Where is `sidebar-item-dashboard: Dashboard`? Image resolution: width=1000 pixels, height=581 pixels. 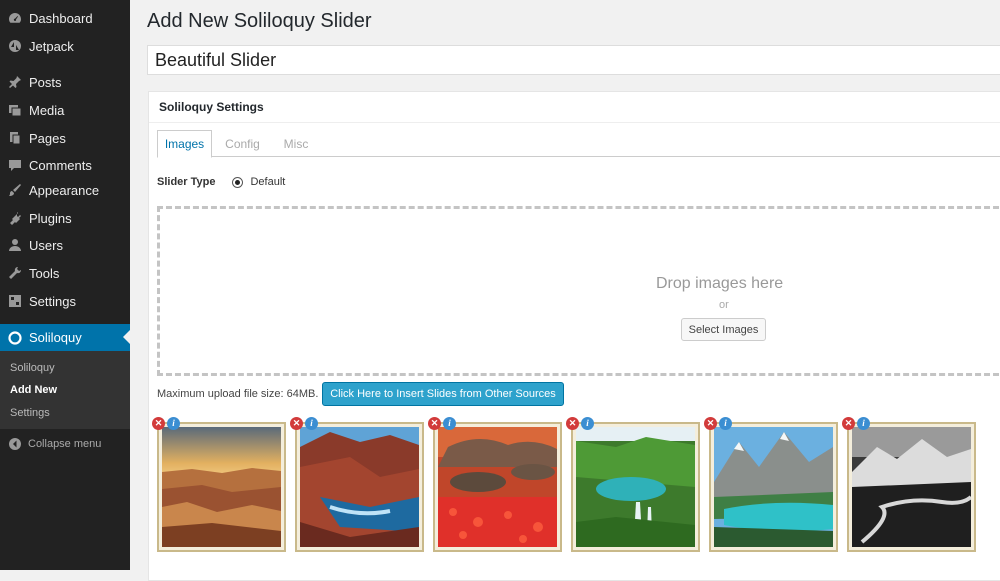 sidebar-item-dashboard: Dashboard is located at coordinates (65, 18).